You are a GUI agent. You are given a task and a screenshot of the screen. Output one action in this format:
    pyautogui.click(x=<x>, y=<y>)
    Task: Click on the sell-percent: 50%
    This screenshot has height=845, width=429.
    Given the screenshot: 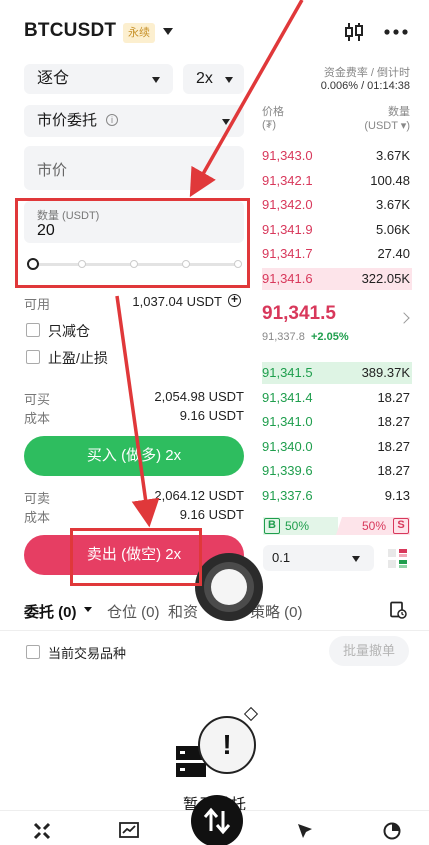 What is the action you would take?
    pyautogui.click(x=374, y=526)
    